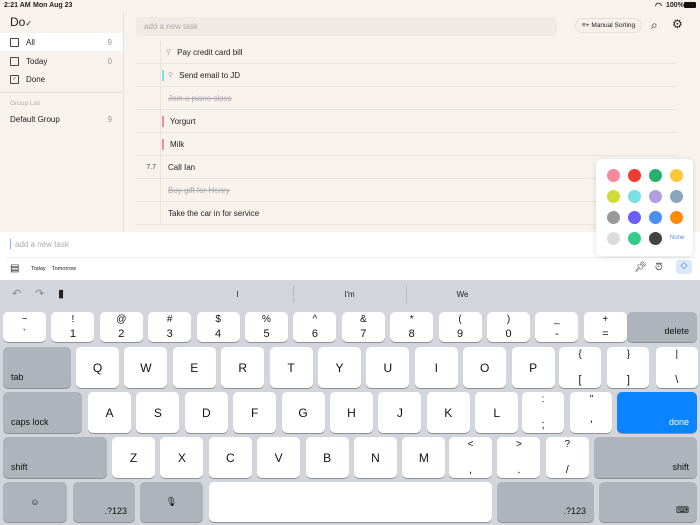 The image size is (700, 525). Describe the element at coordinates (662, 327) in the screenshot. I see `delete-key: delete` at that location.